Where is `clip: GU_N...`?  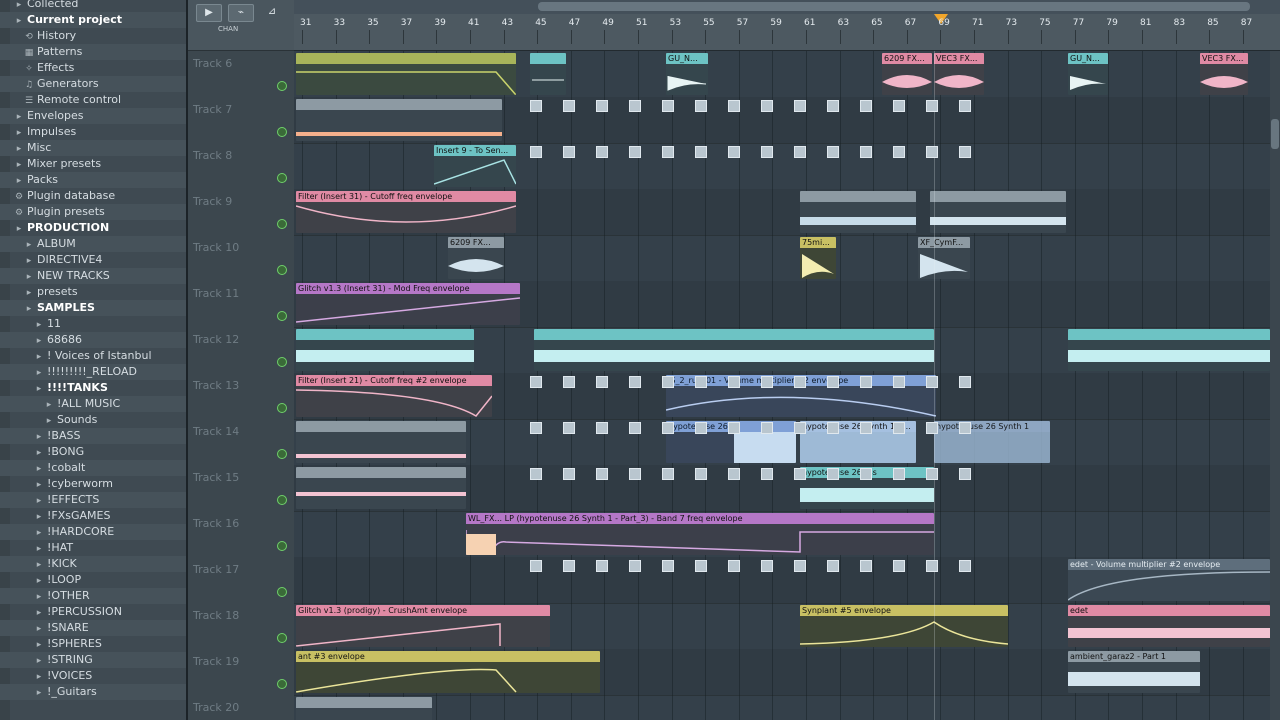
clip: GU_N... is located at coordinates (687, 74).